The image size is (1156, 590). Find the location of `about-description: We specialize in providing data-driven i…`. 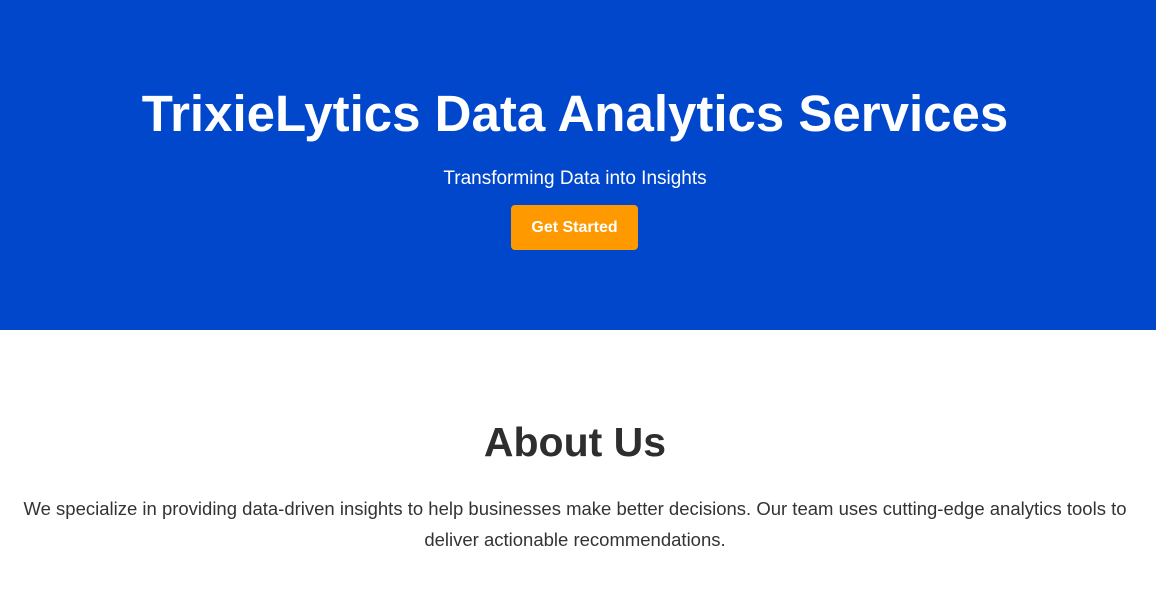

about-description: We specialize in providing data-driven i… is located at coordinates (575, 524).